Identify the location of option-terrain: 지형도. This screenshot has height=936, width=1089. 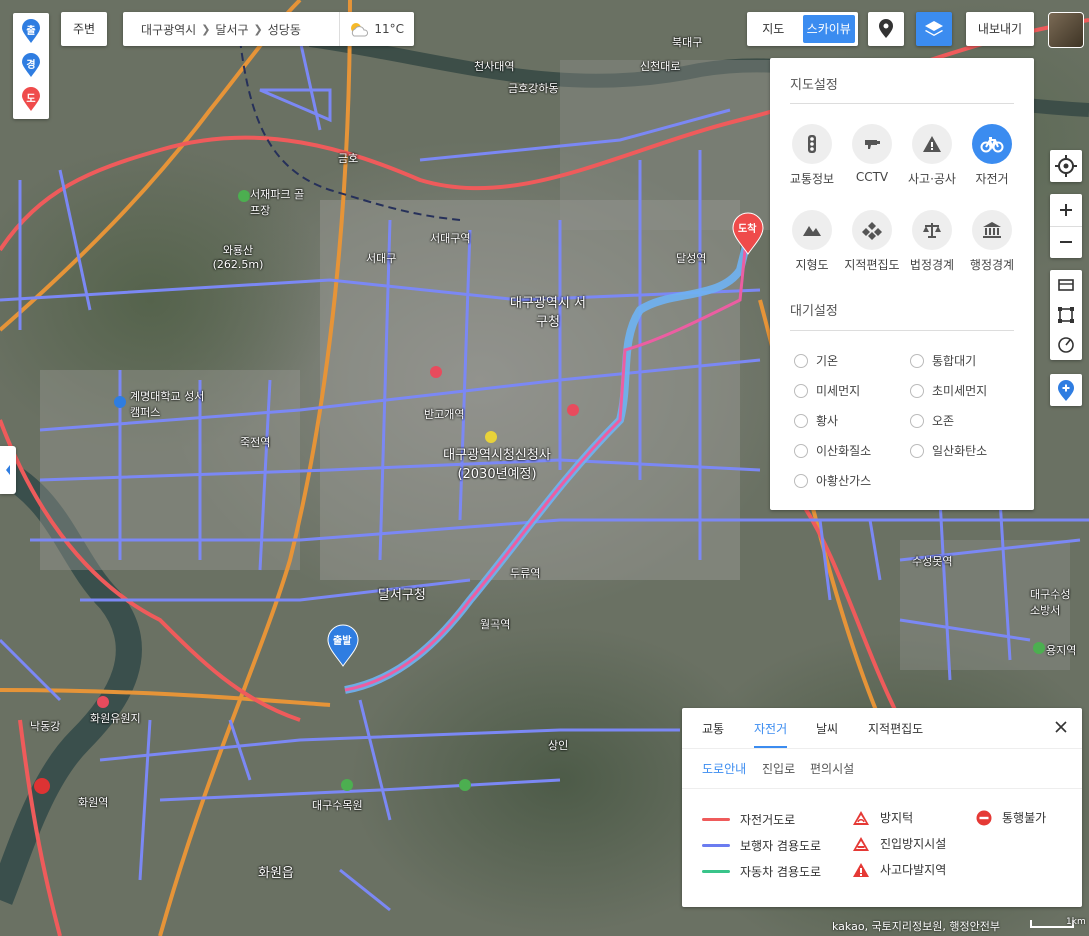
(812, 241).